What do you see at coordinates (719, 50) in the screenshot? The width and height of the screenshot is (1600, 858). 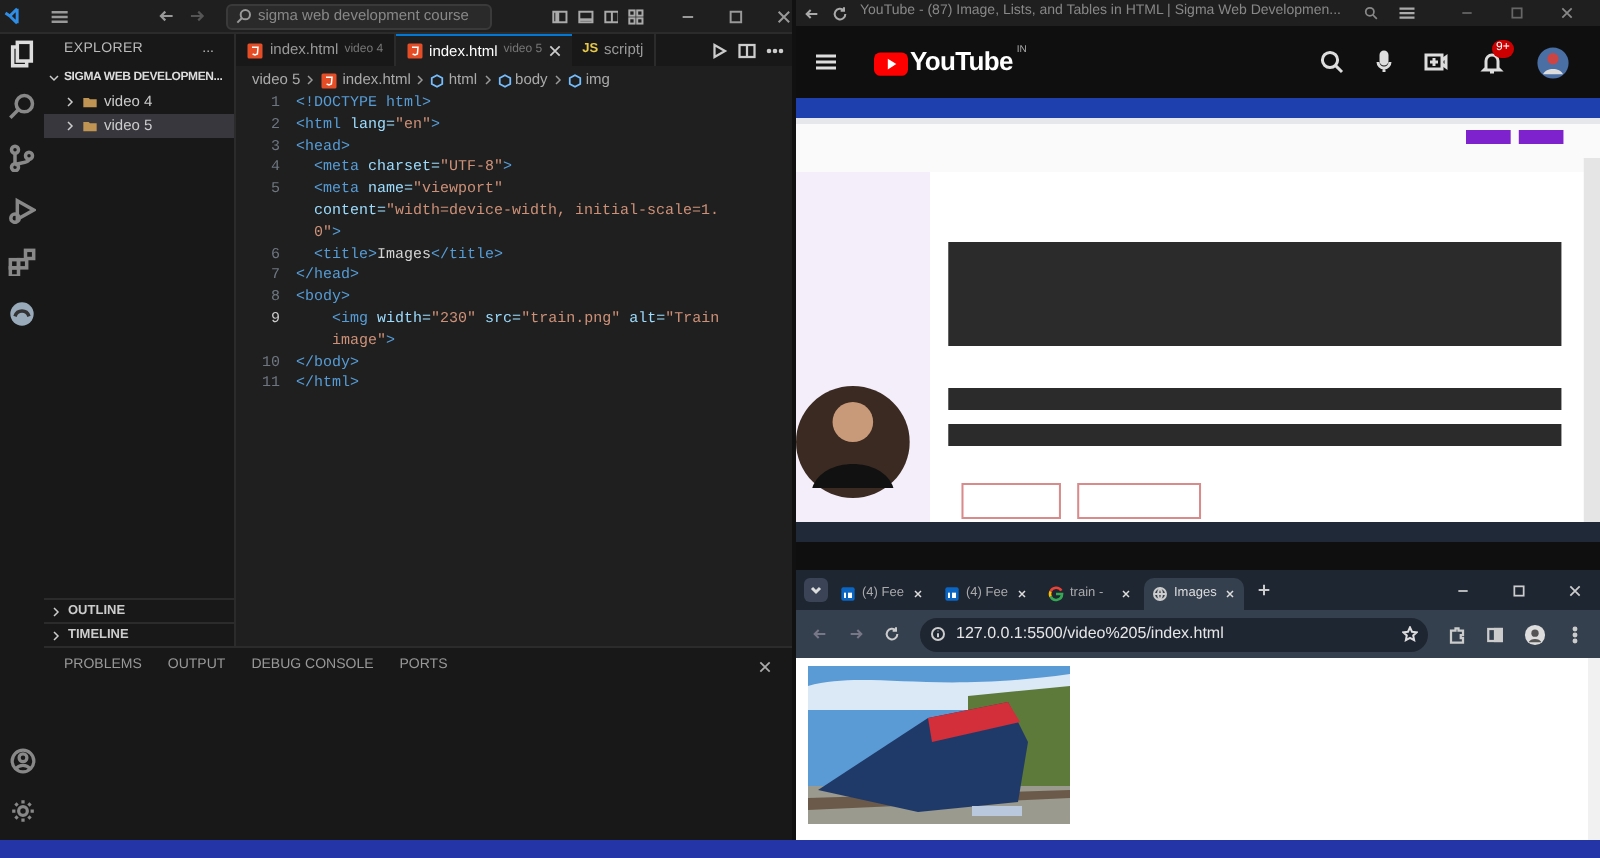 I see `run-icon` at bounding box center [719, 50].